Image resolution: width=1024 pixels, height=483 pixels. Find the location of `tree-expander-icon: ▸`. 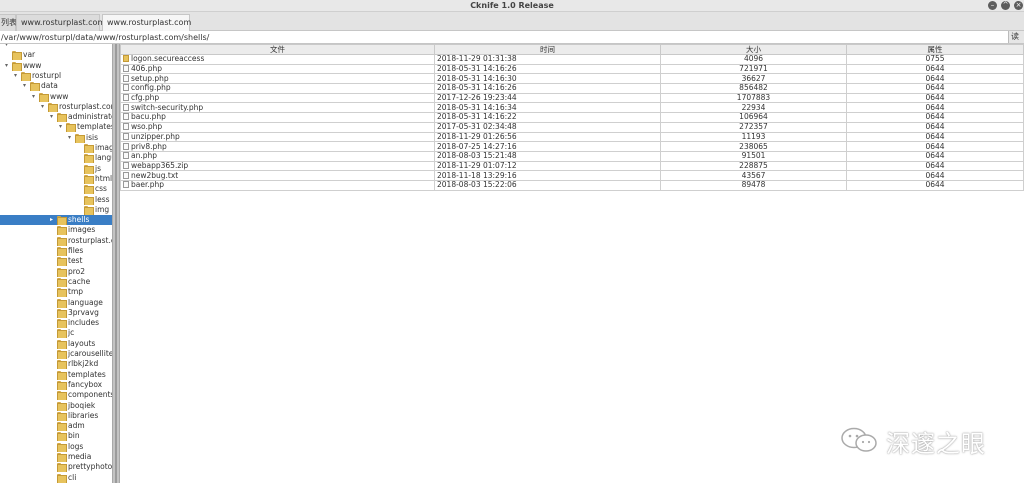

tree-expander-icon: ▸ is located at coordinates (51, 220).